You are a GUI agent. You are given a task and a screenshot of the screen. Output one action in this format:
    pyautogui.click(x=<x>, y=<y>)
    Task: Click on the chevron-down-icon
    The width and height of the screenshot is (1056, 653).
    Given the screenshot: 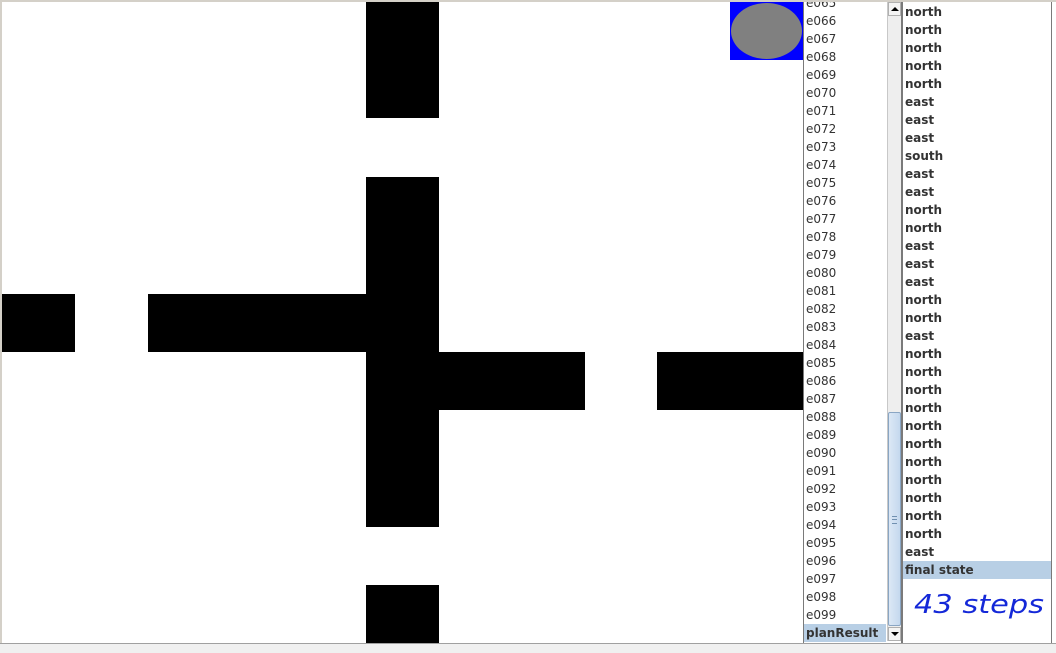 What is the action you would take?
    pyautogui.click(x=894, y=634)
    